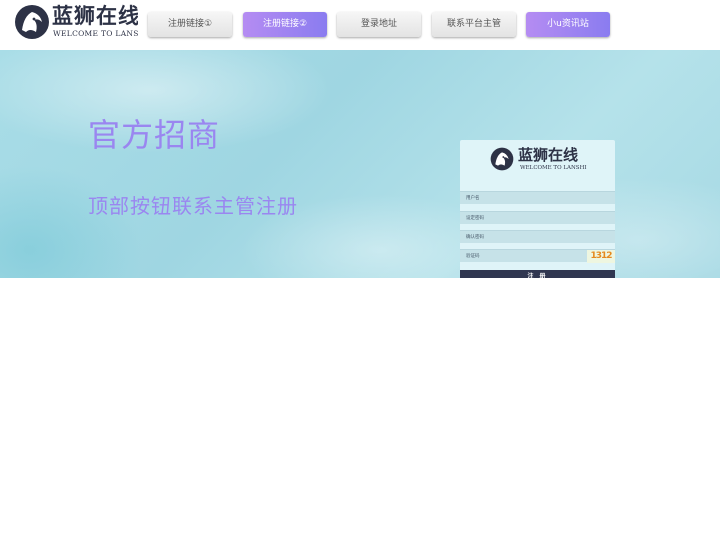 The width and height of the screenshot is (720, 540). Describe the element at coordinates (568, 24) in the screenshot. I see `nav-news-site: 小u资讯站` at that location.